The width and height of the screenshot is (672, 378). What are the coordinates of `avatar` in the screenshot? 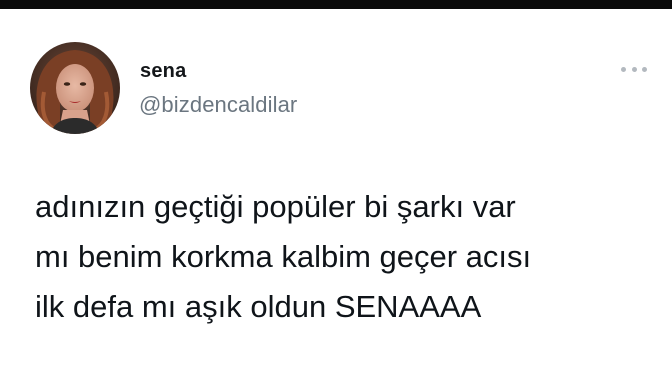 It's located at (75, 88).